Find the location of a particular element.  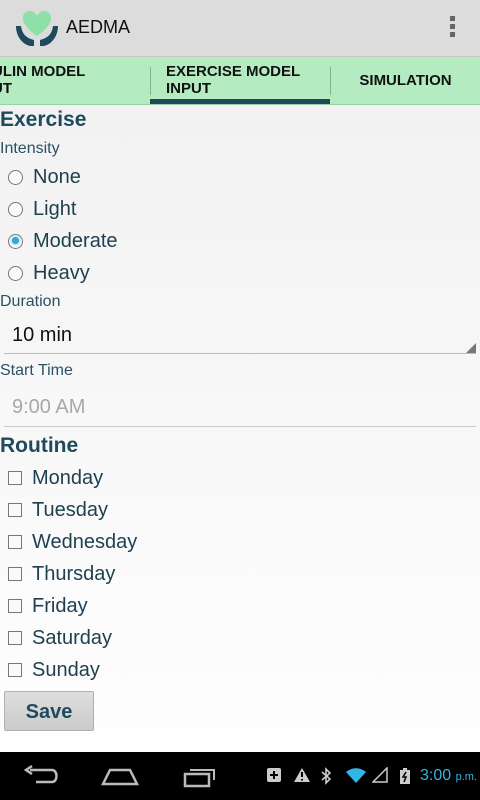

tab-label-line2: PUT is located at coordinates (6, 88).